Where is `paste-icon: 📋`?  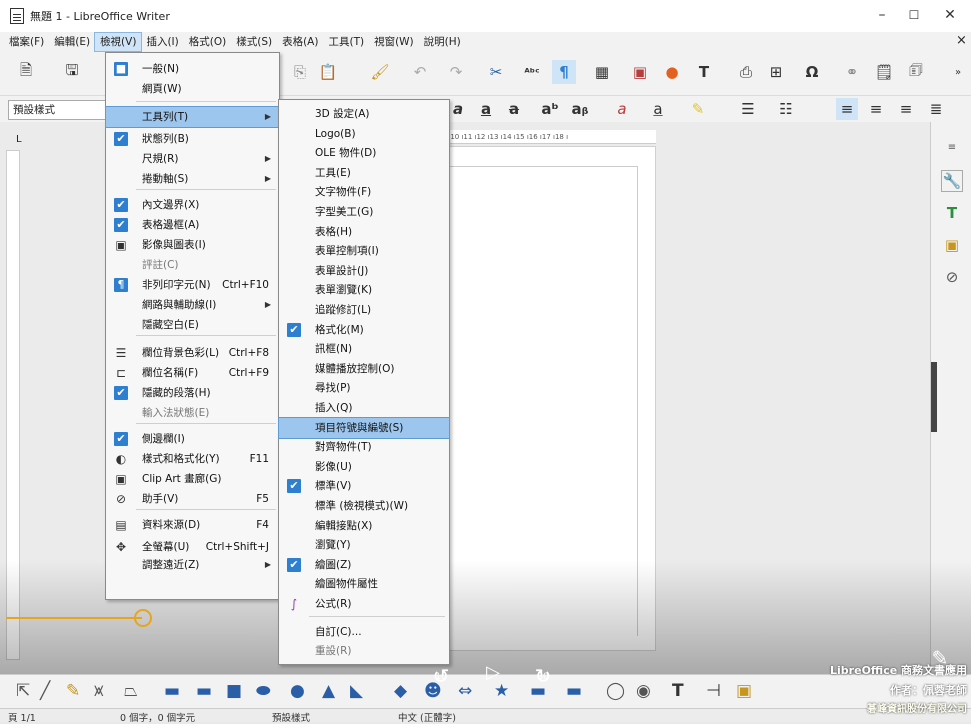 paste-icon: 📋 is located at coordinates (328, 72).